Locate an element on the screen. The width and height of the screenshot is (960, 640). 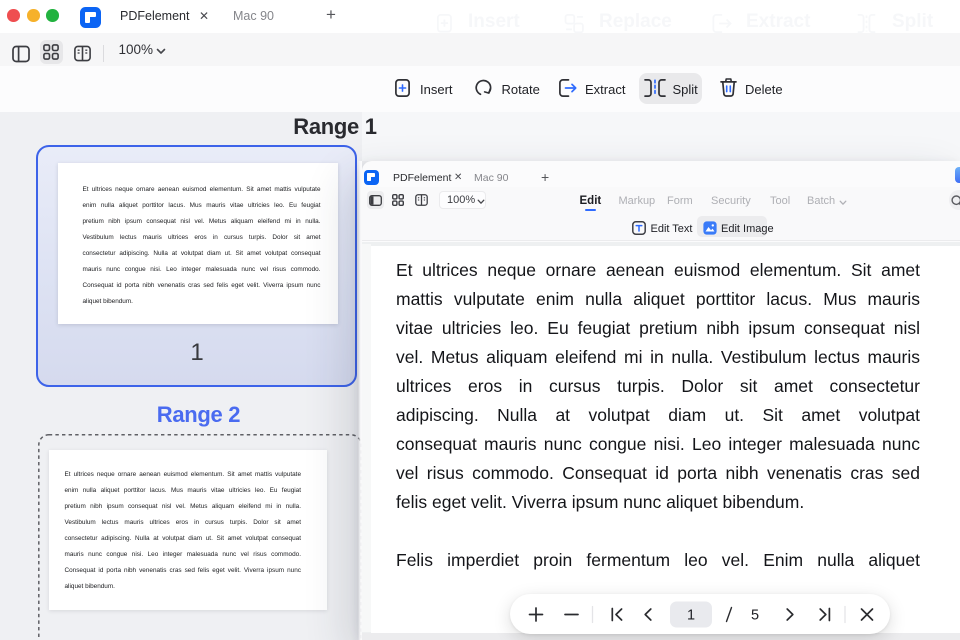
svg-text: 1 is located at coordinates (691, 615).